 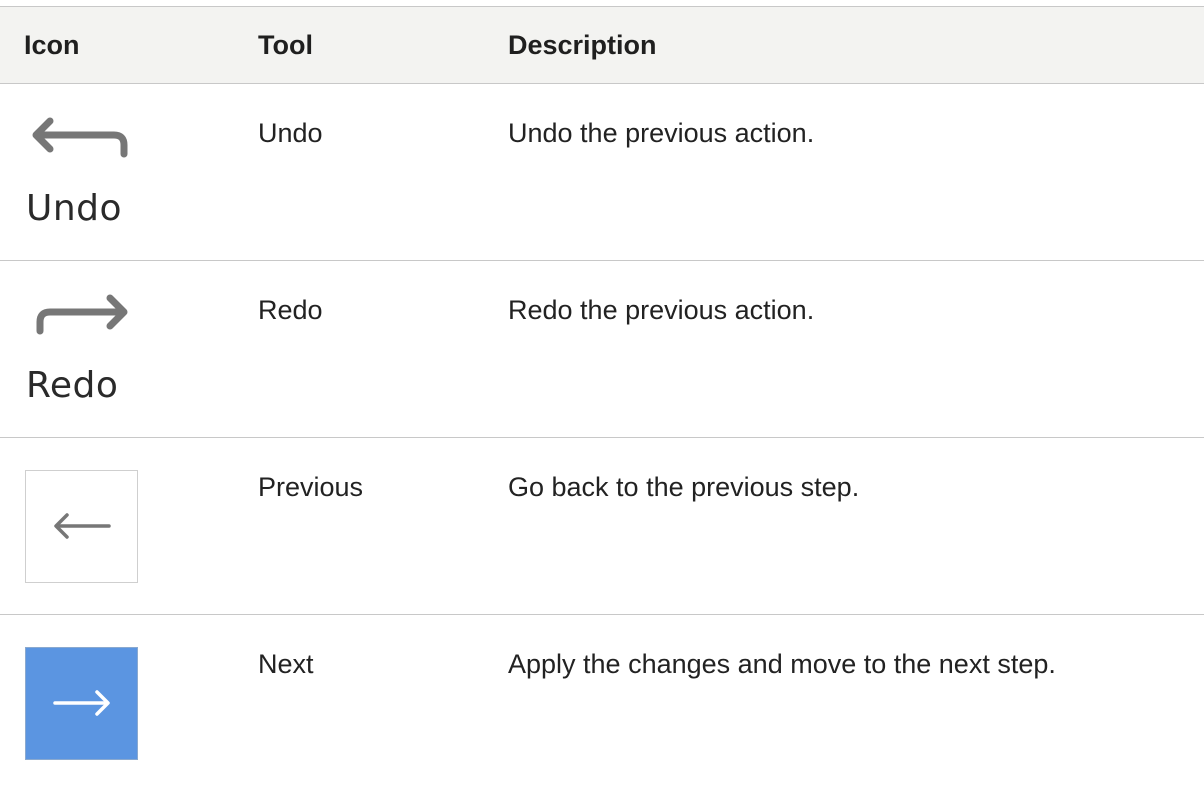 I want to click on undo-icon, so click(x=80, y=137).